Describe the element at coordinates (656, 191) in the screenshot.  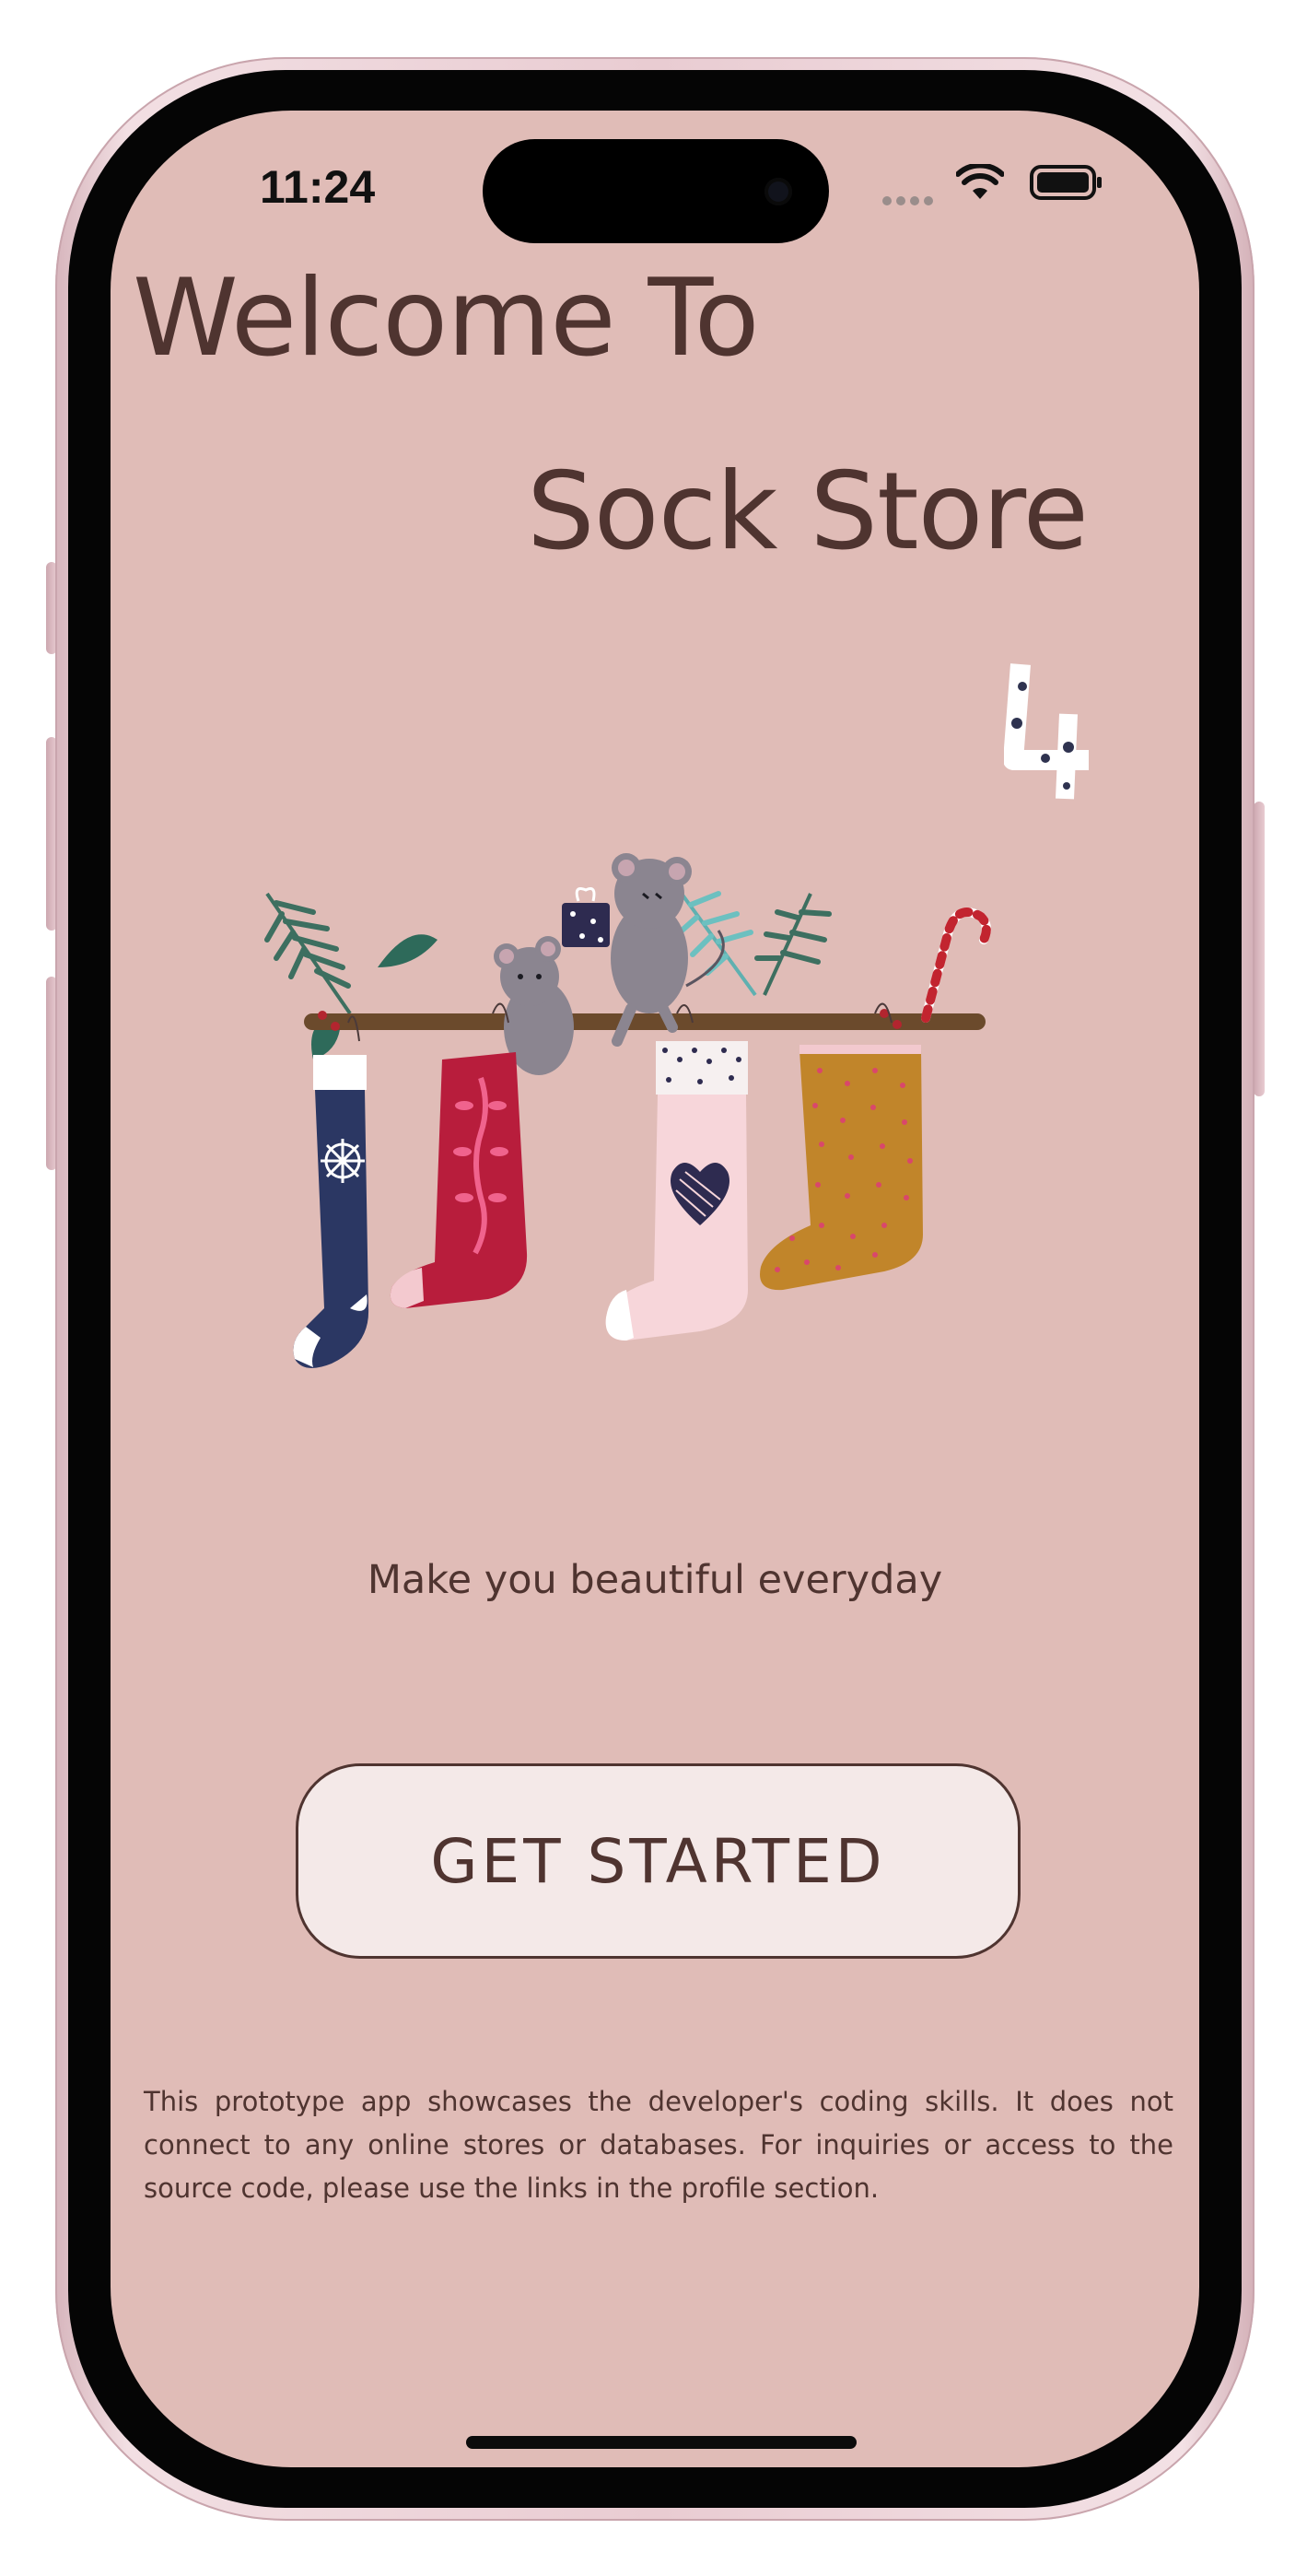
I see `dynamic-island` at that location.